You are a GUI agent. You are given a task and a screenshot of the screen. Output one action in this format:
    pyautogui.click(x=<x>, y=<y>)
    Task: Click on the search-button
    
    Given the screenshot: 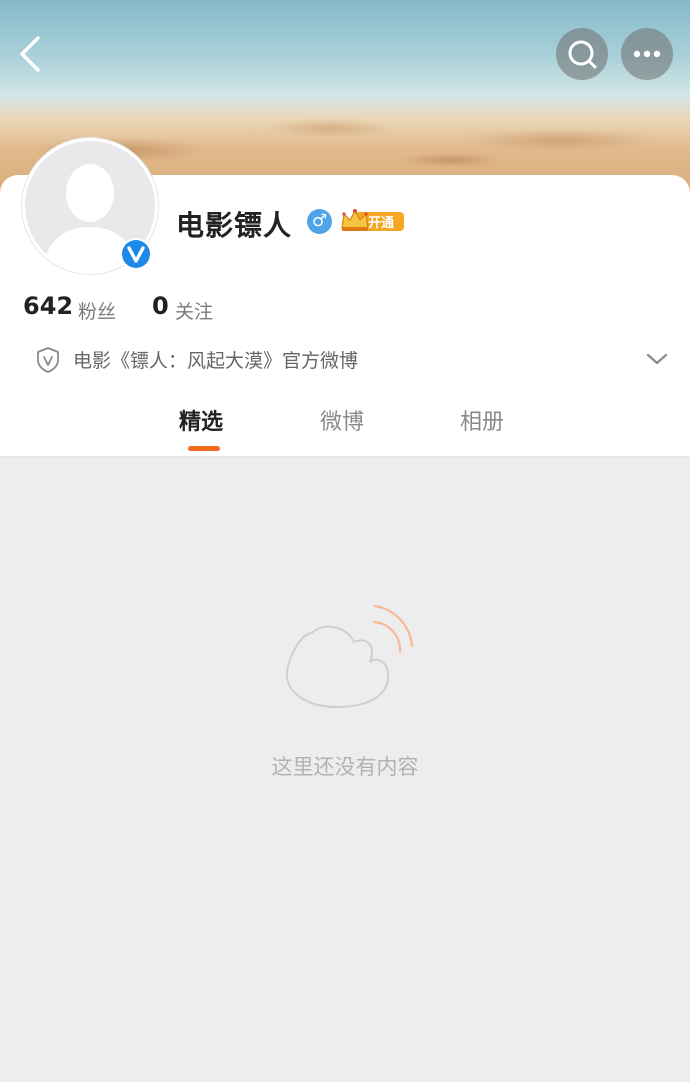 What is the action you would take?
    pyautogui.click(x=582, y=54)
    